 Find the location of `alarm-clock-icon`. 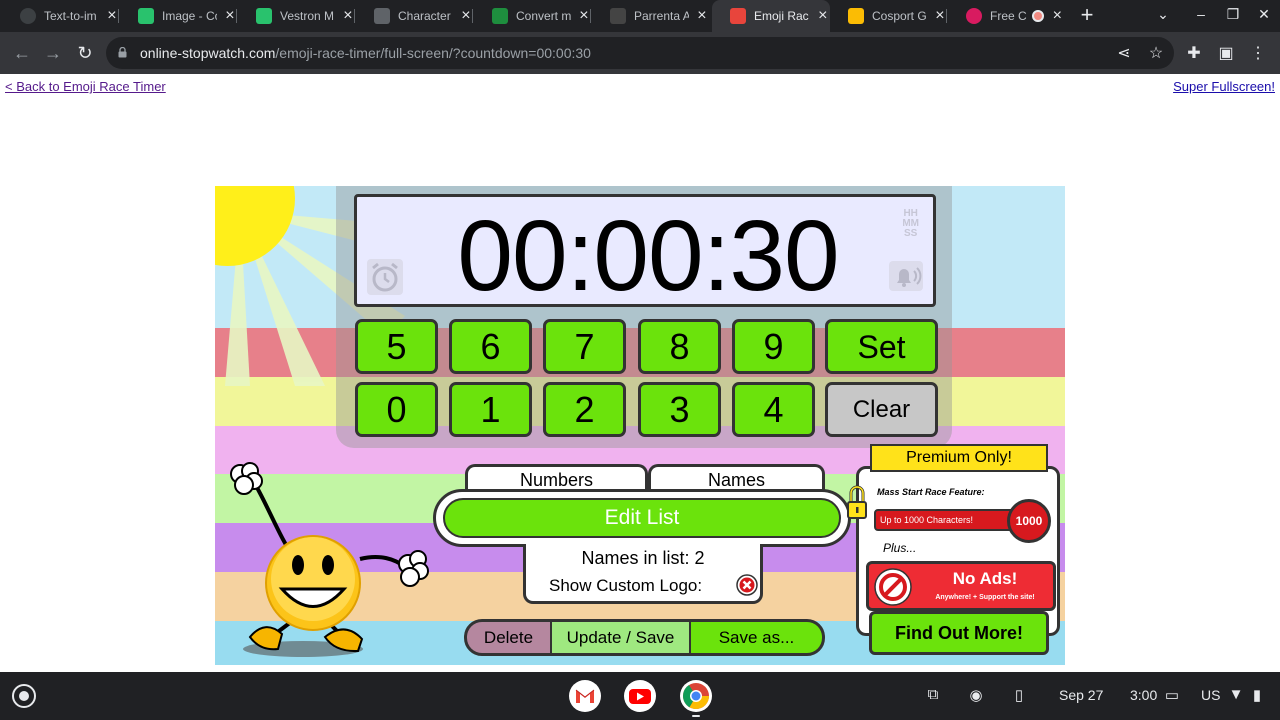

alarm-clock-icon is located at coordinates (385, 277).